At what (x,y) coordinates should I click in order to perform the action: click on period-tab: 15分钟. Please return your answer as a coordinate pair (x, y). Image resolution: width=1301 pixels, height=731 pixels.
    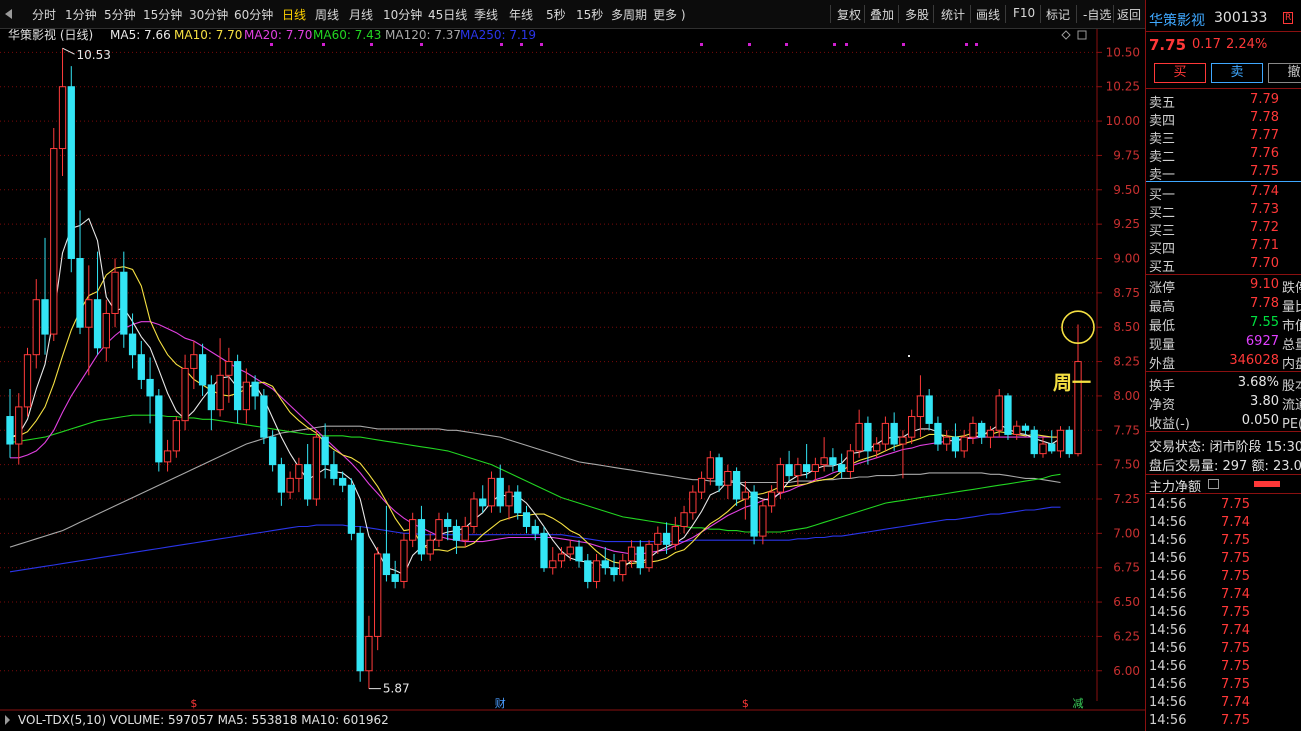
    Looking at the image, I should click on (162, 14).